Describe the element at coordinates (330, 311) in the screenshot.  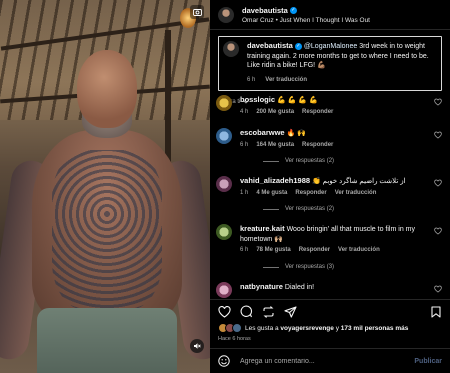
I see `post-actions-bar` at that location.